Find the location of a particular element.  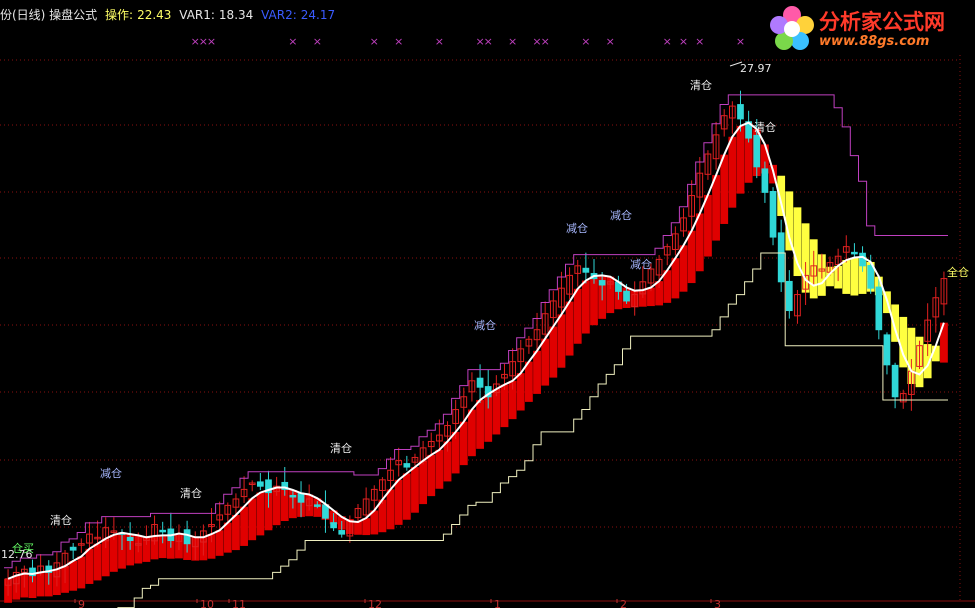

signal-label-full: 全仓 is located at coordinates (958, 272).